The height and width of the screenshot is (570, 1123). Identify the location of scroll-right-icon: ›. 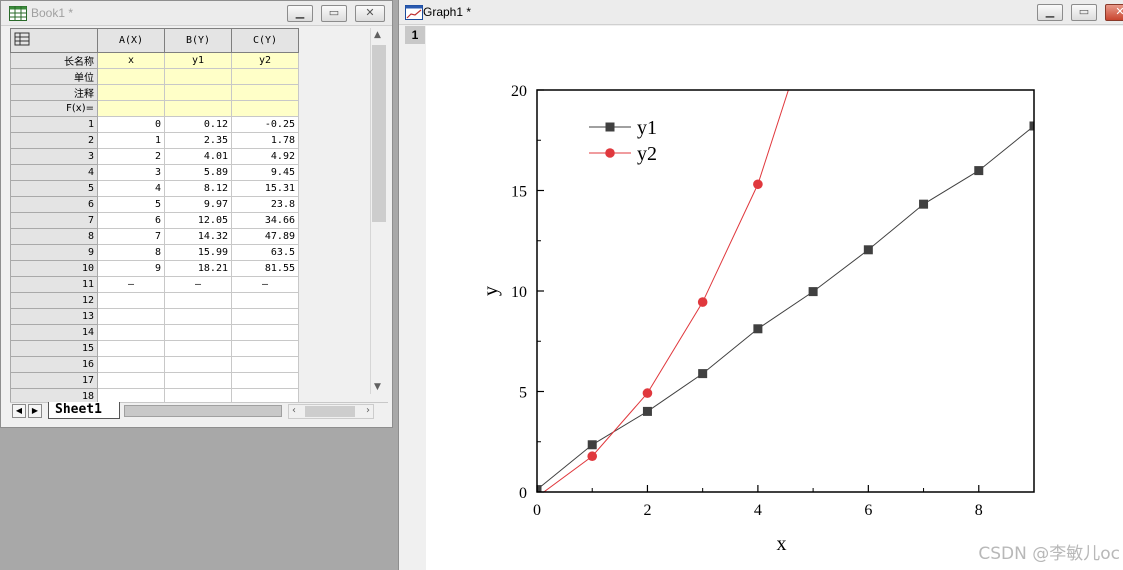
(368, 410).